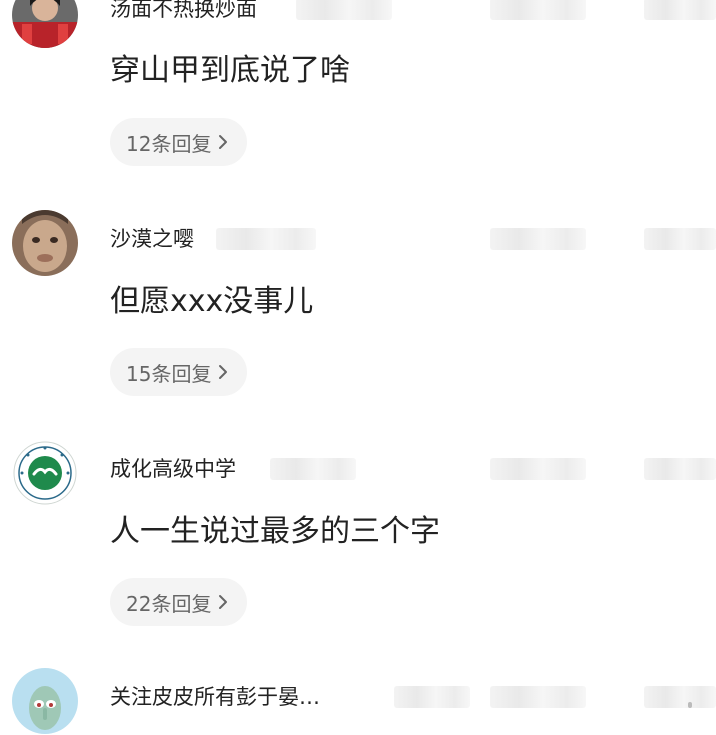  What do you see at coordinates (275, 531) in the screenshot?
I see `comment-text: 人一生说过最多的三个字` at bounding box center [275, 531].